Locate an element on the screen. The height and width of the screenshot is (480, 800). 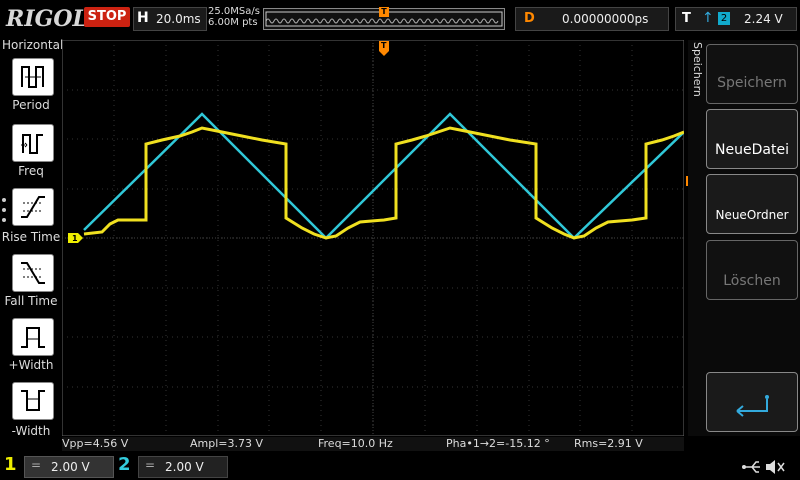
channel-1-scale-box: = 2.00 V is located at coordinates (69, 467).